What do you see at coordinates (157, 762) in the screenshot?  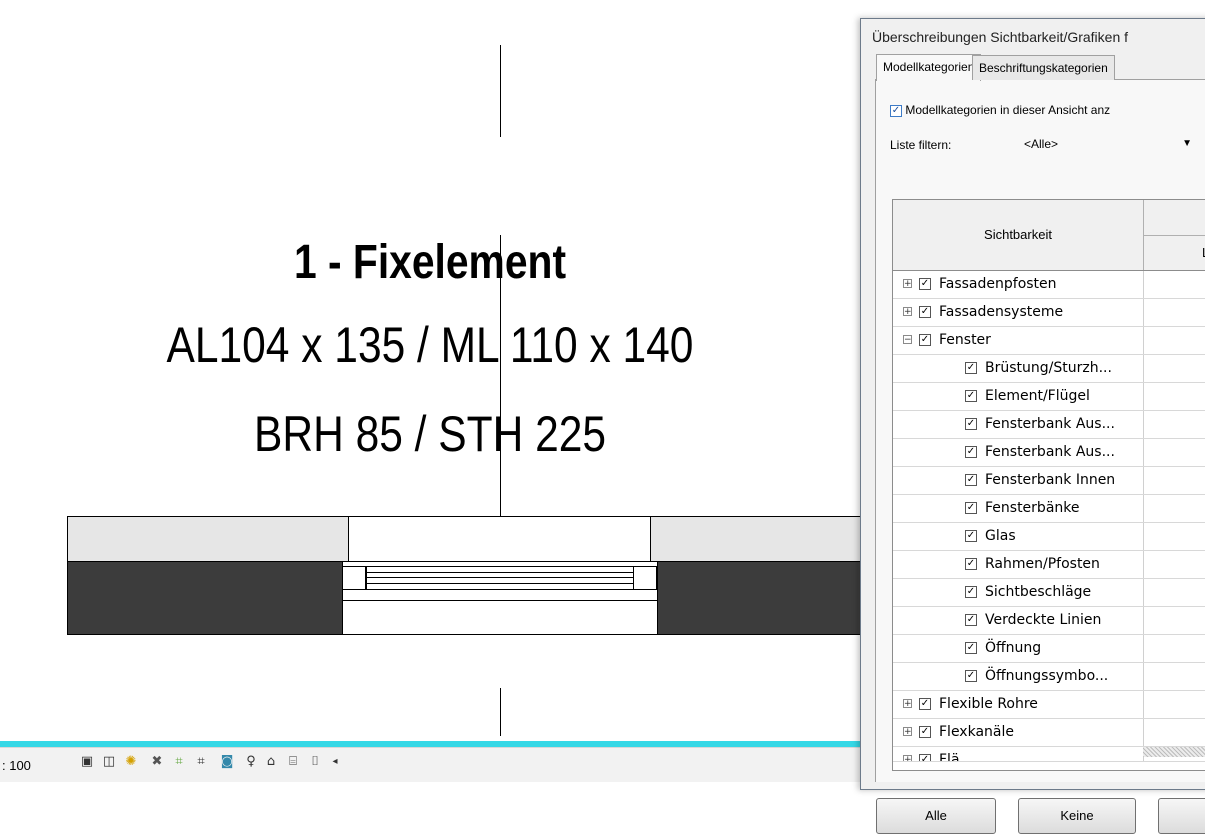 I see `shadows-icon: ✖` at bounding box center [157, 762].